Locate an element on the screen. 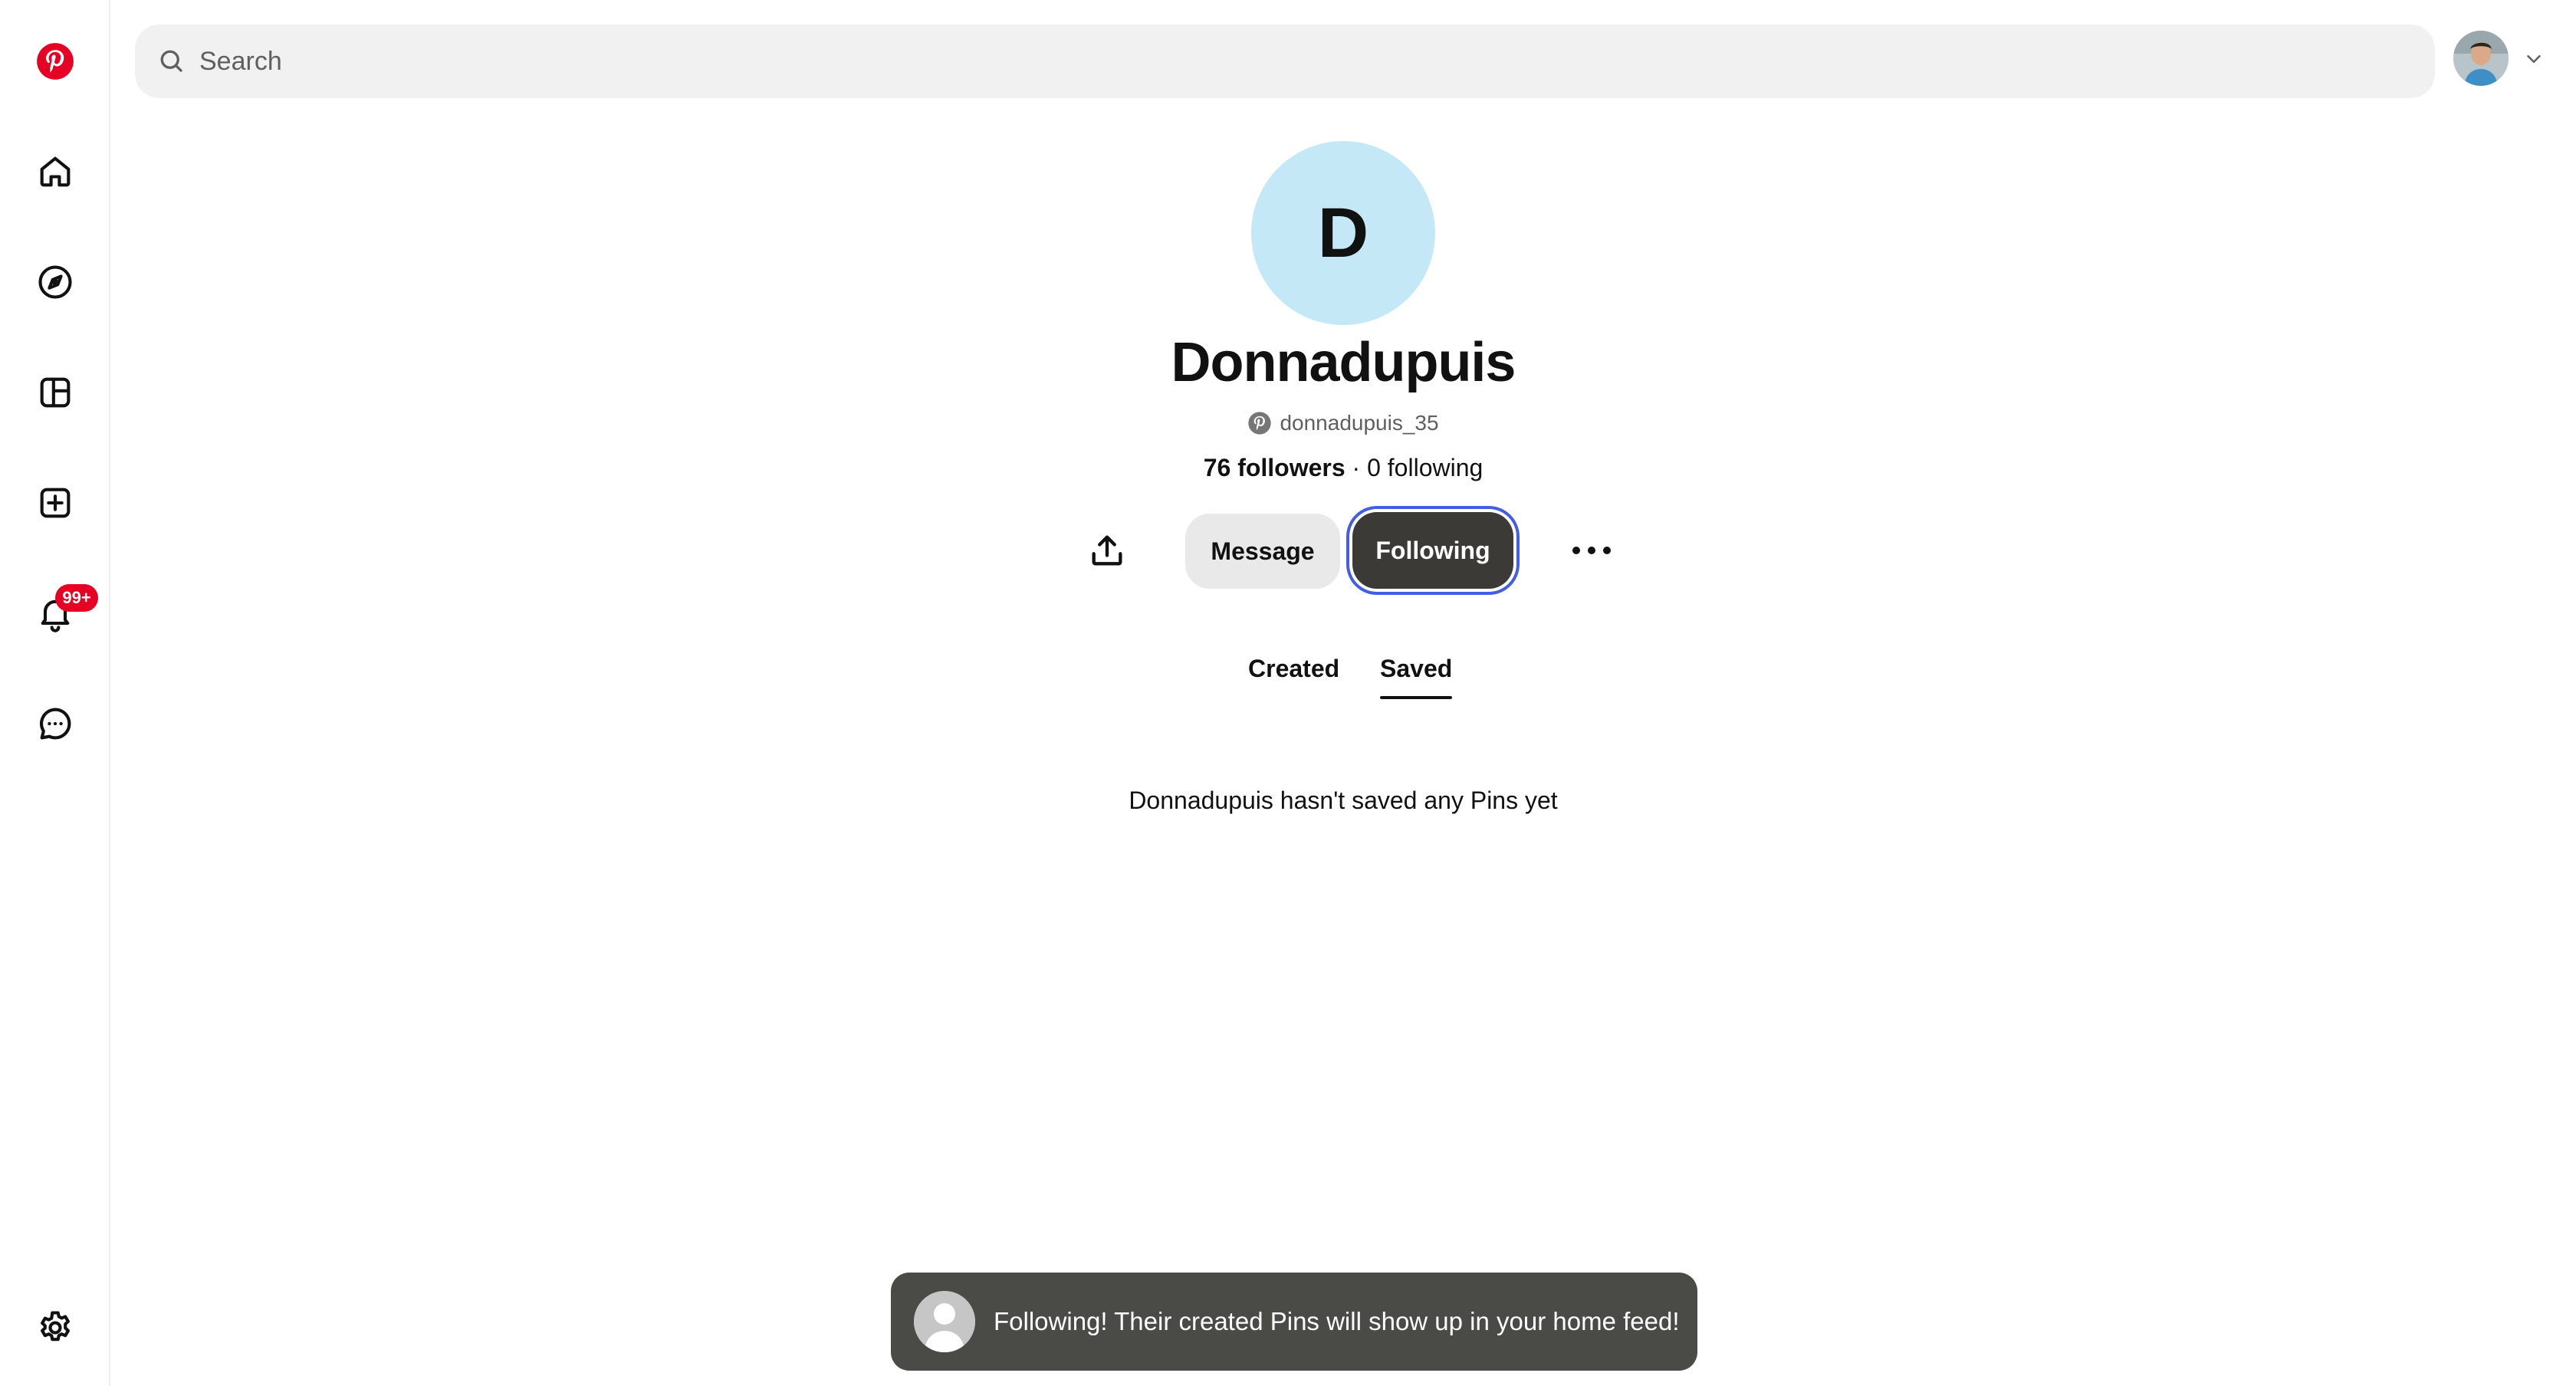 This screenshot has width=2576, height=1386. gear-icon is located at coordinates (56, 1327).